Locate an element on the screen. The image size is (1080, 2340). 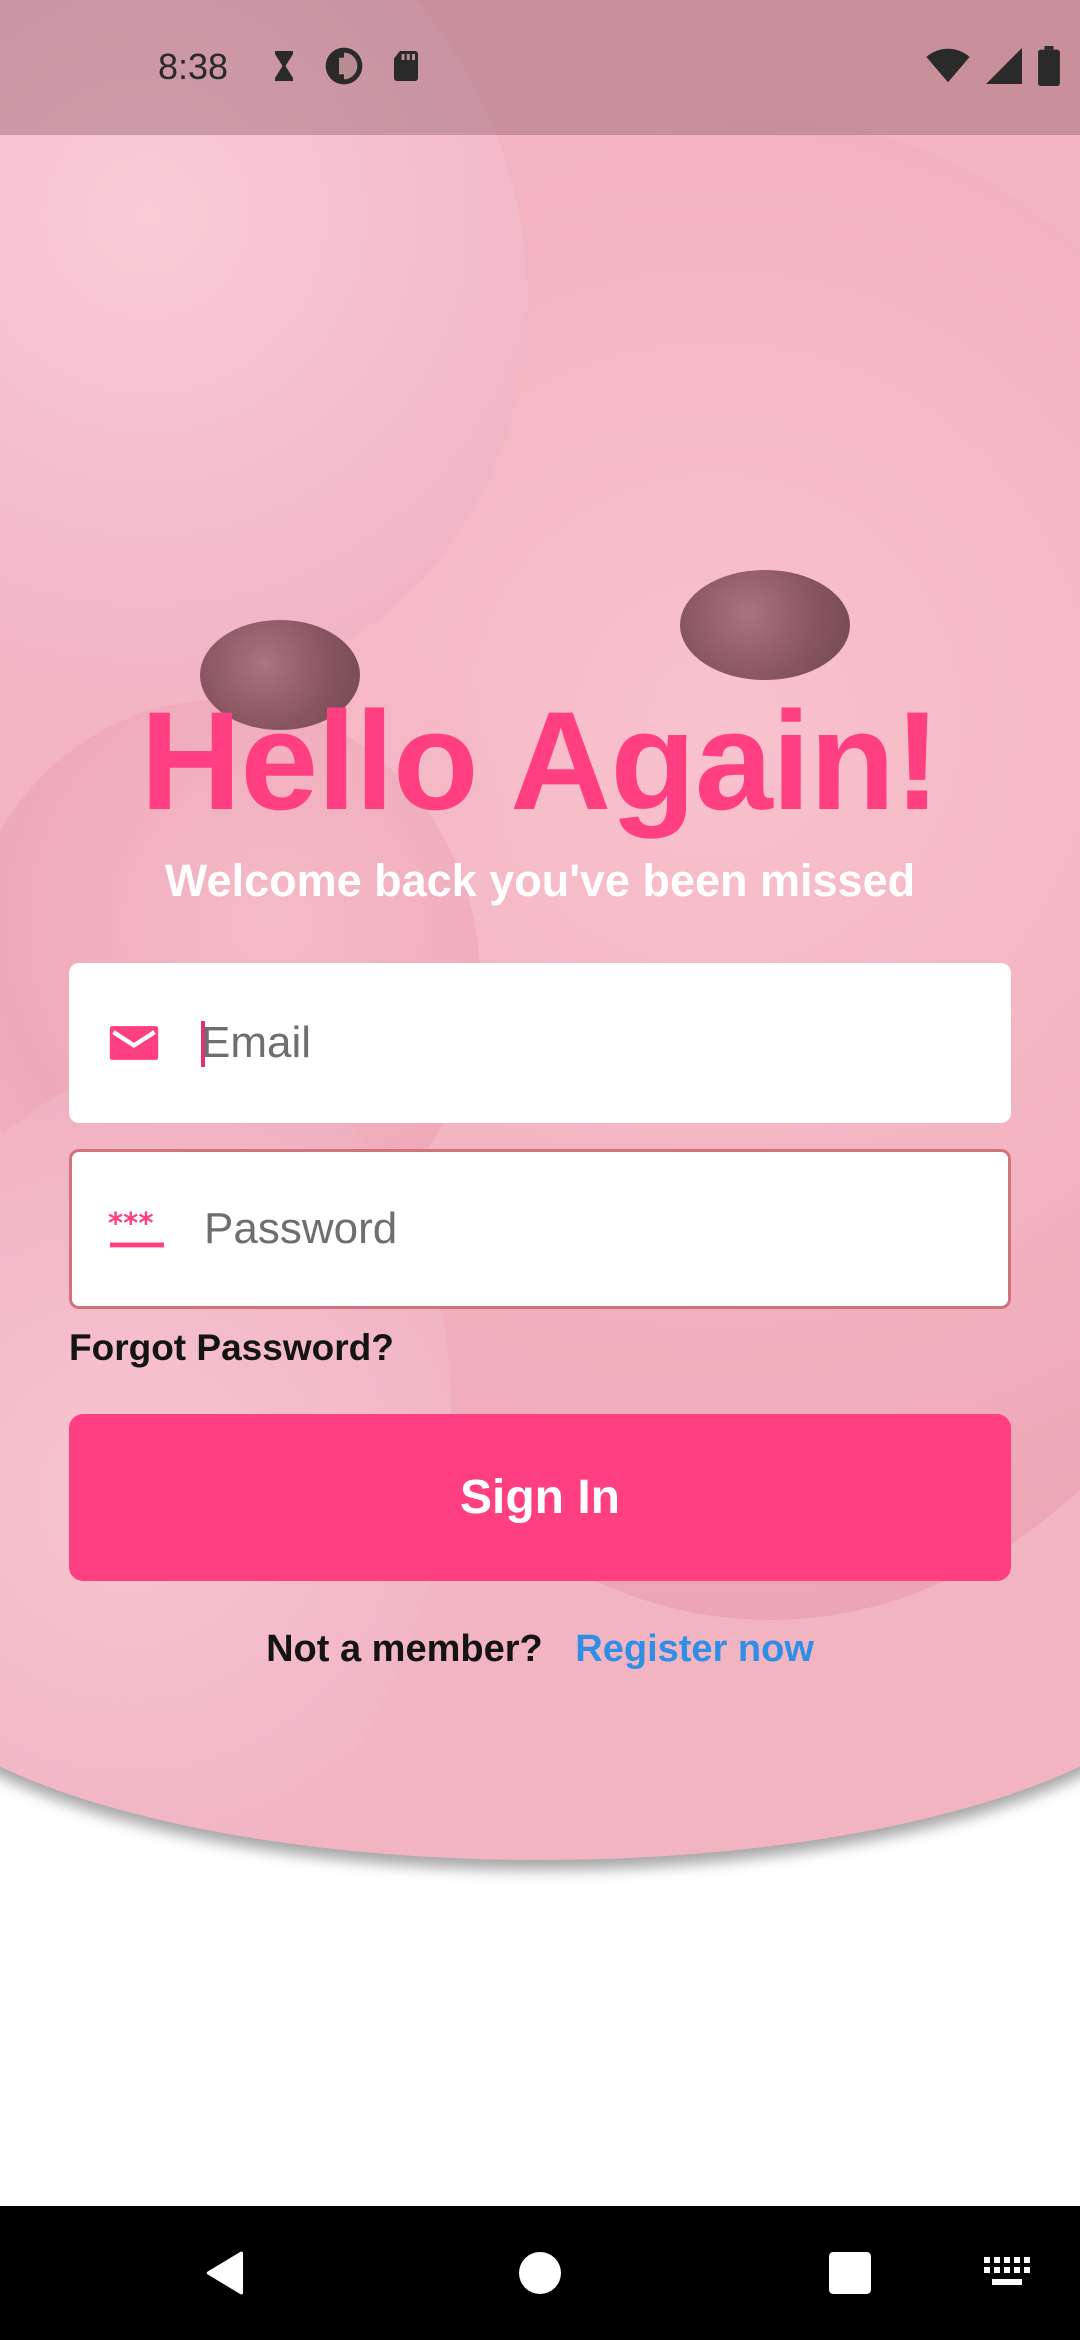
sign-in-button: Sign In is located at coordinates (540, 1497).